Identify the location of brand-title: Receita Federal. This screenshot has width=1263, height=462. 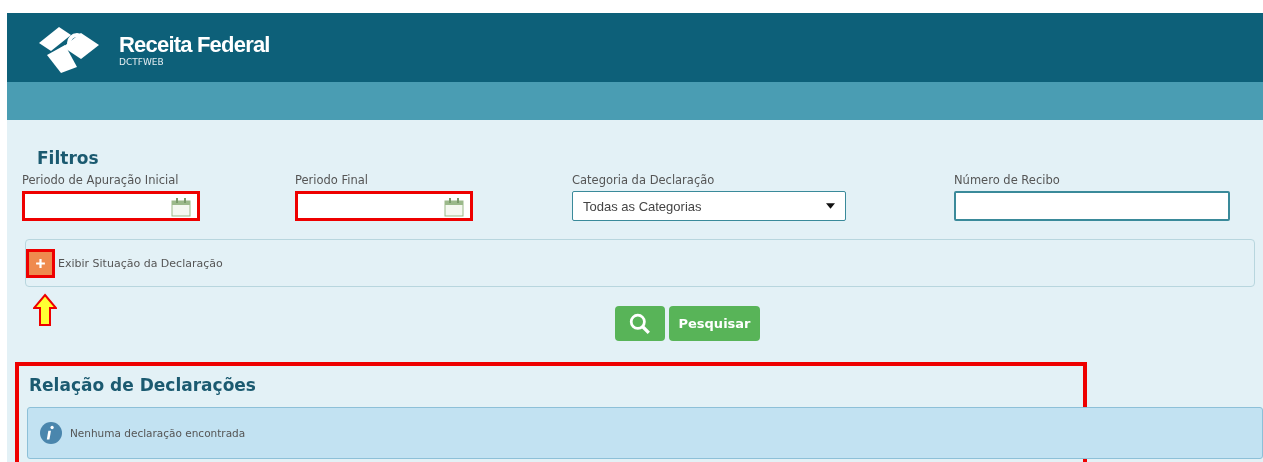
(194, 45).